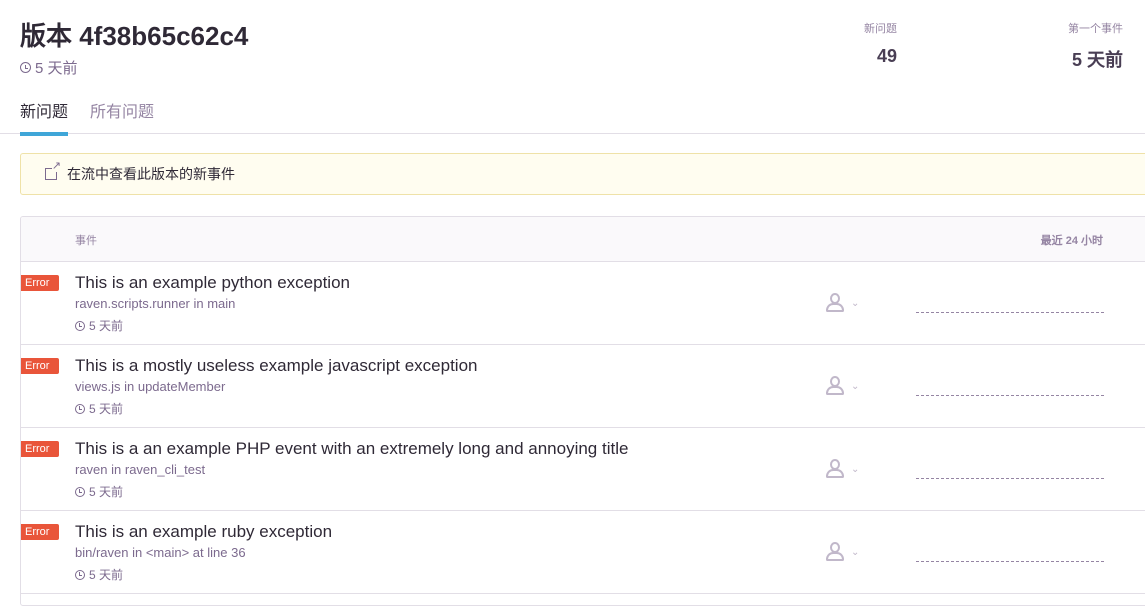 The image size is (1145, 606). Describe the element at coordinates (122, 115) in the screenshot. I see `tab-all-issues: 所有问题` at that location.